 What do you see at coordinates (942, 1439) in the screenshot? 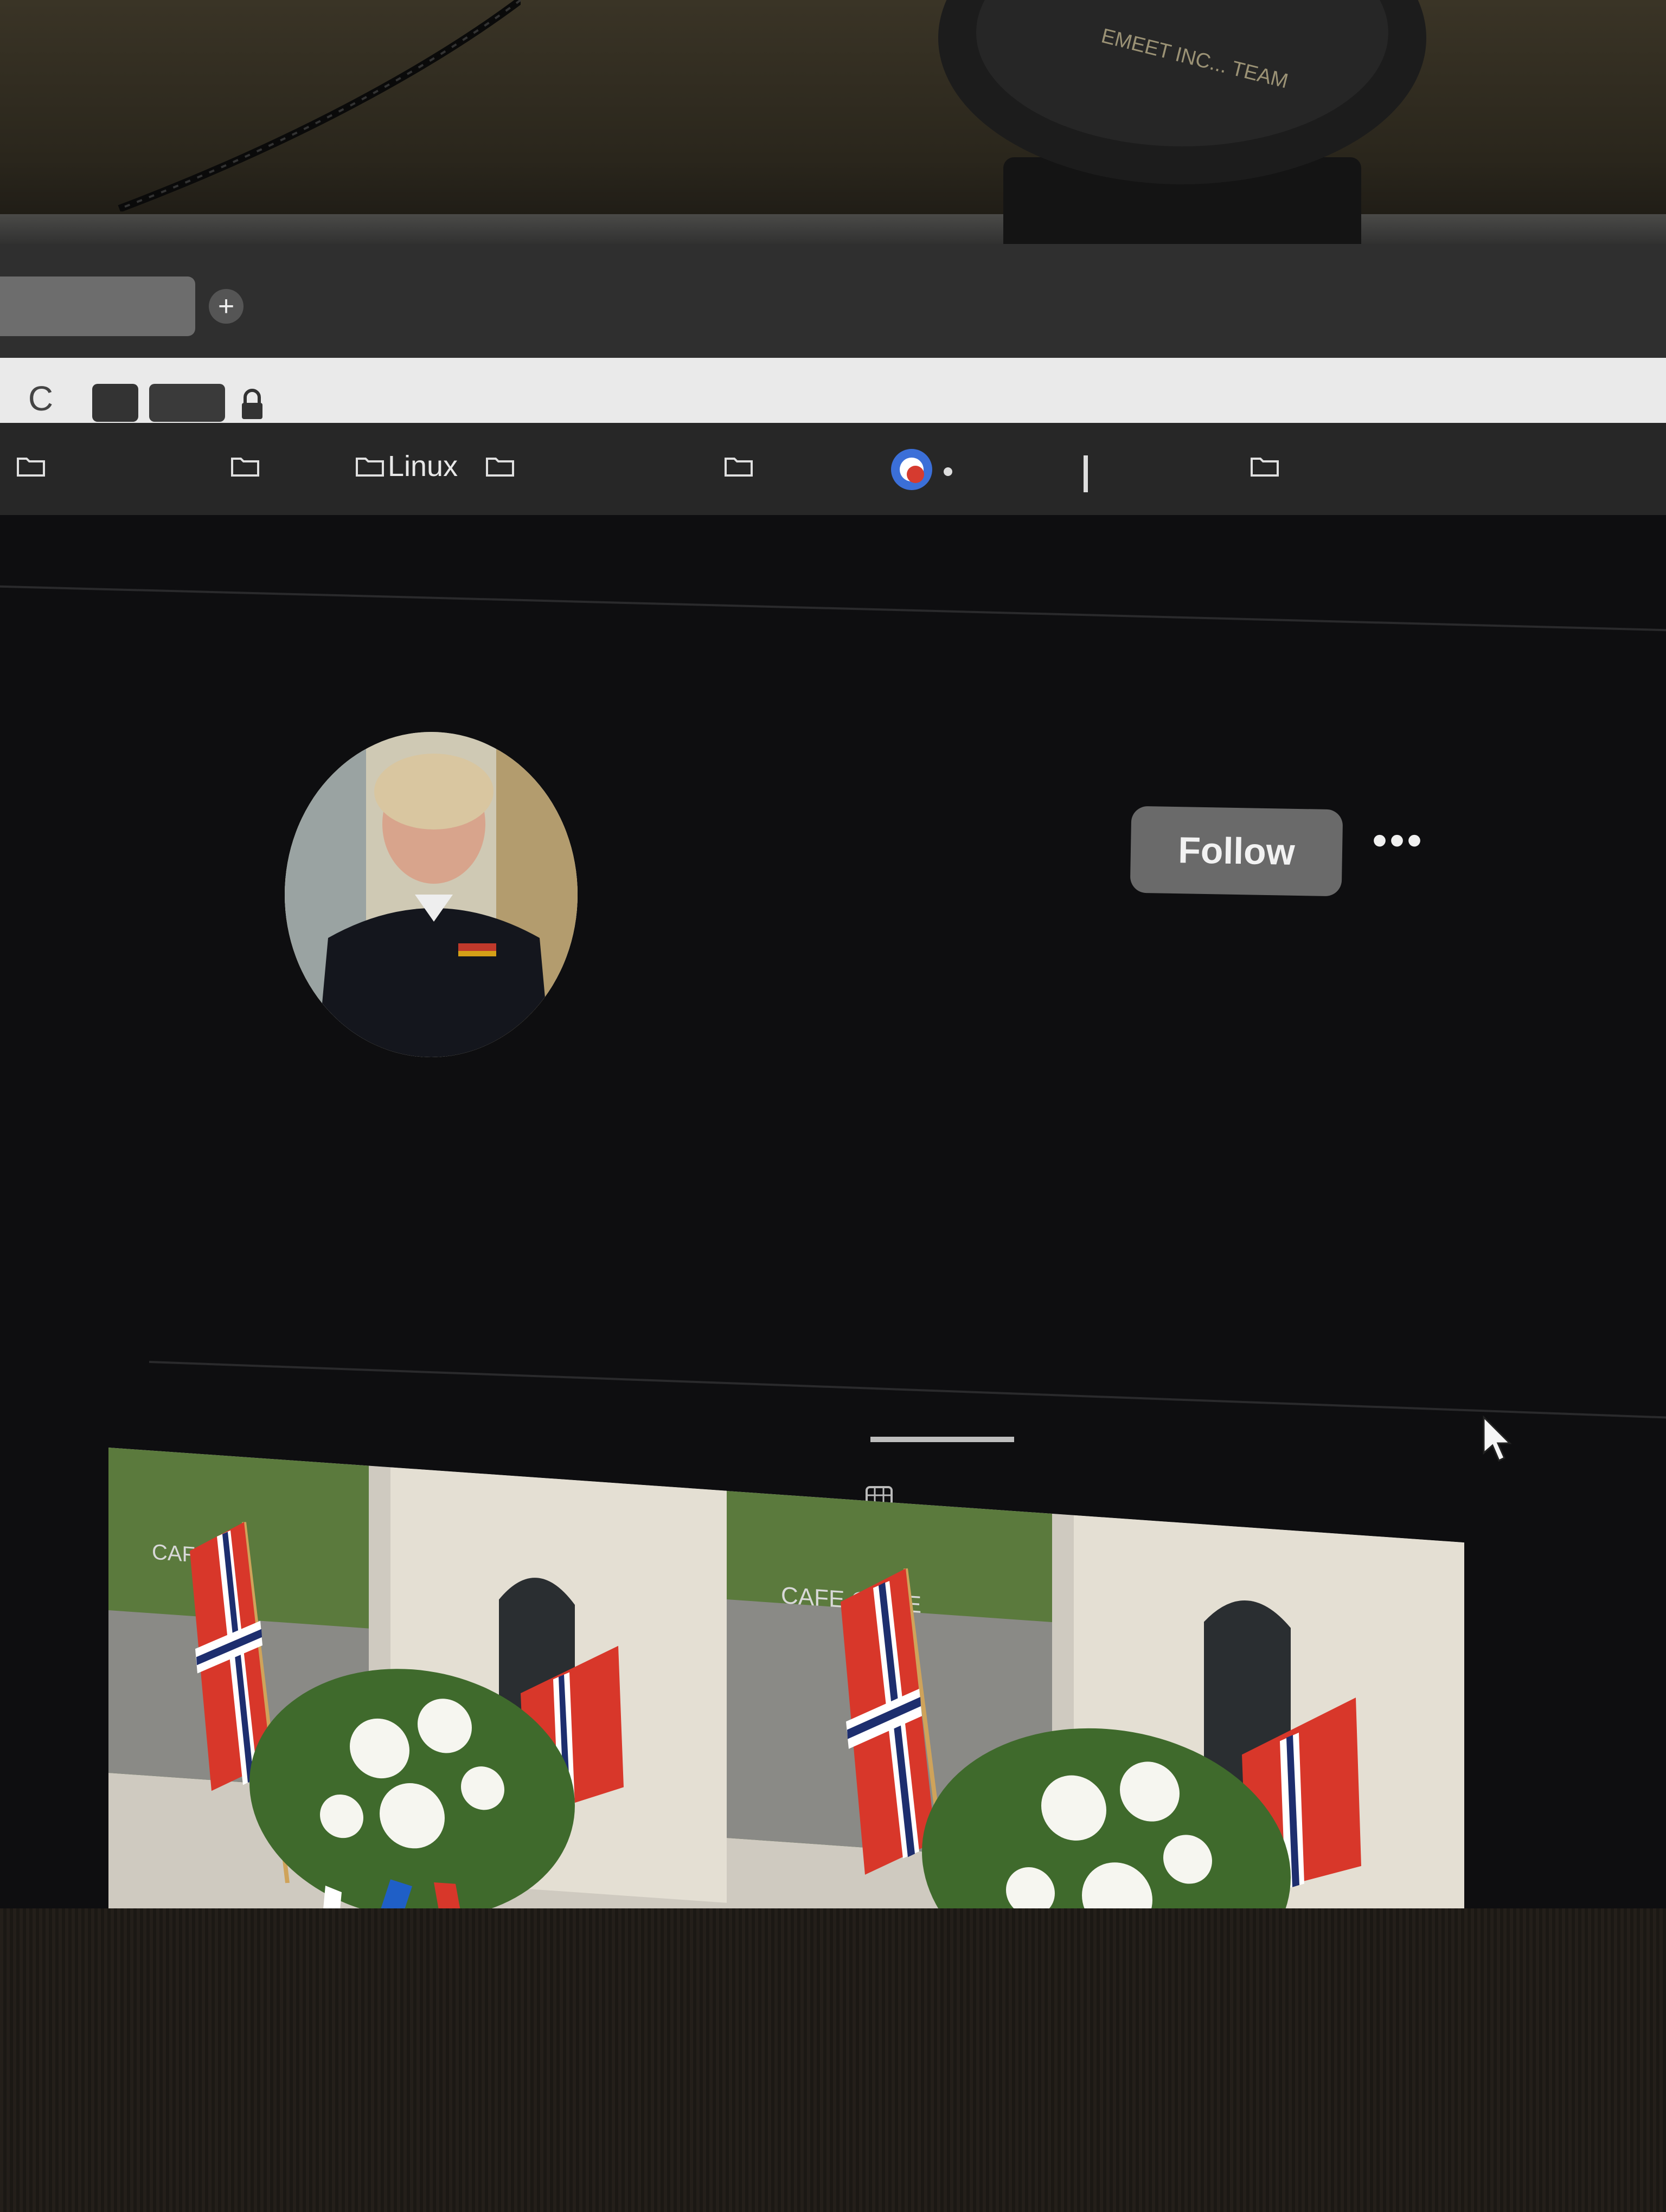
I see `posts-tab-indicator` at bounding box center [942, 1439].